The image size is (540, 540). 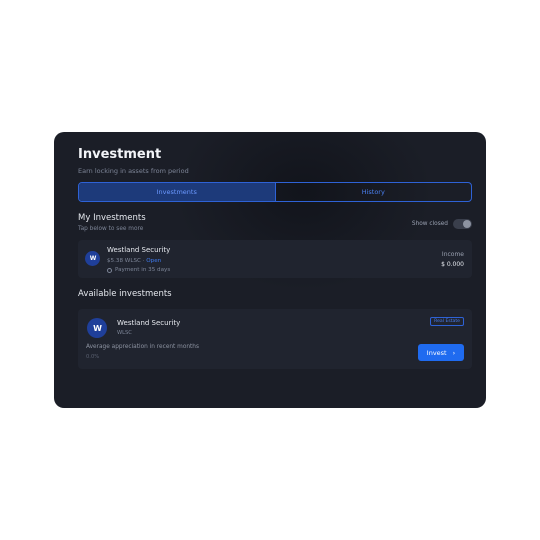 What do you see at coordinates (112, 218) in the screenshot?
I see `my-investments-title: My Investments` at bounding box center [112, 218].